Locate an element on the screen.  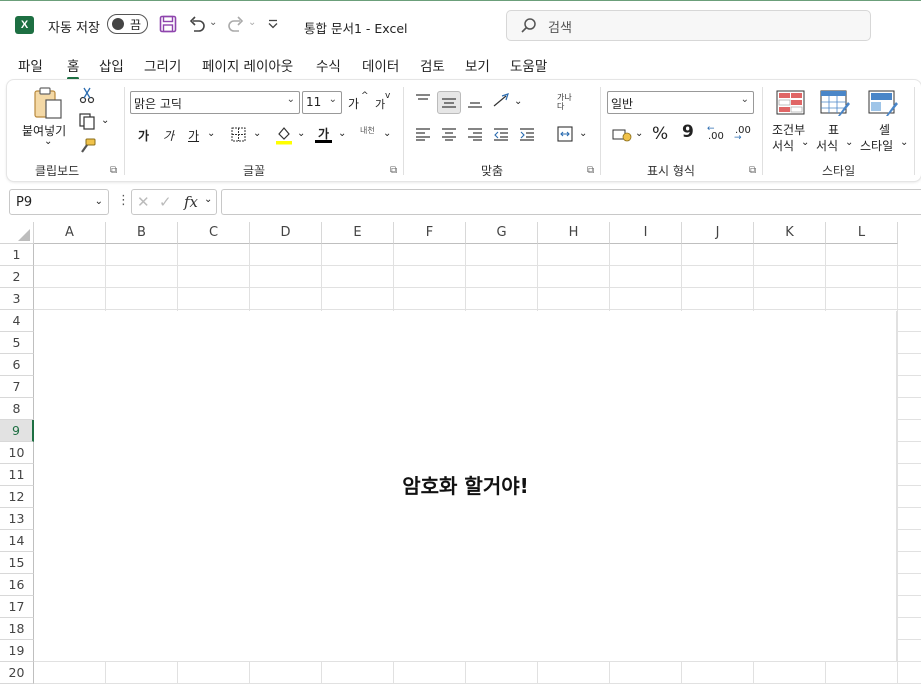
wrap-text-button: 가나다 is located at coordinates (566, 102).